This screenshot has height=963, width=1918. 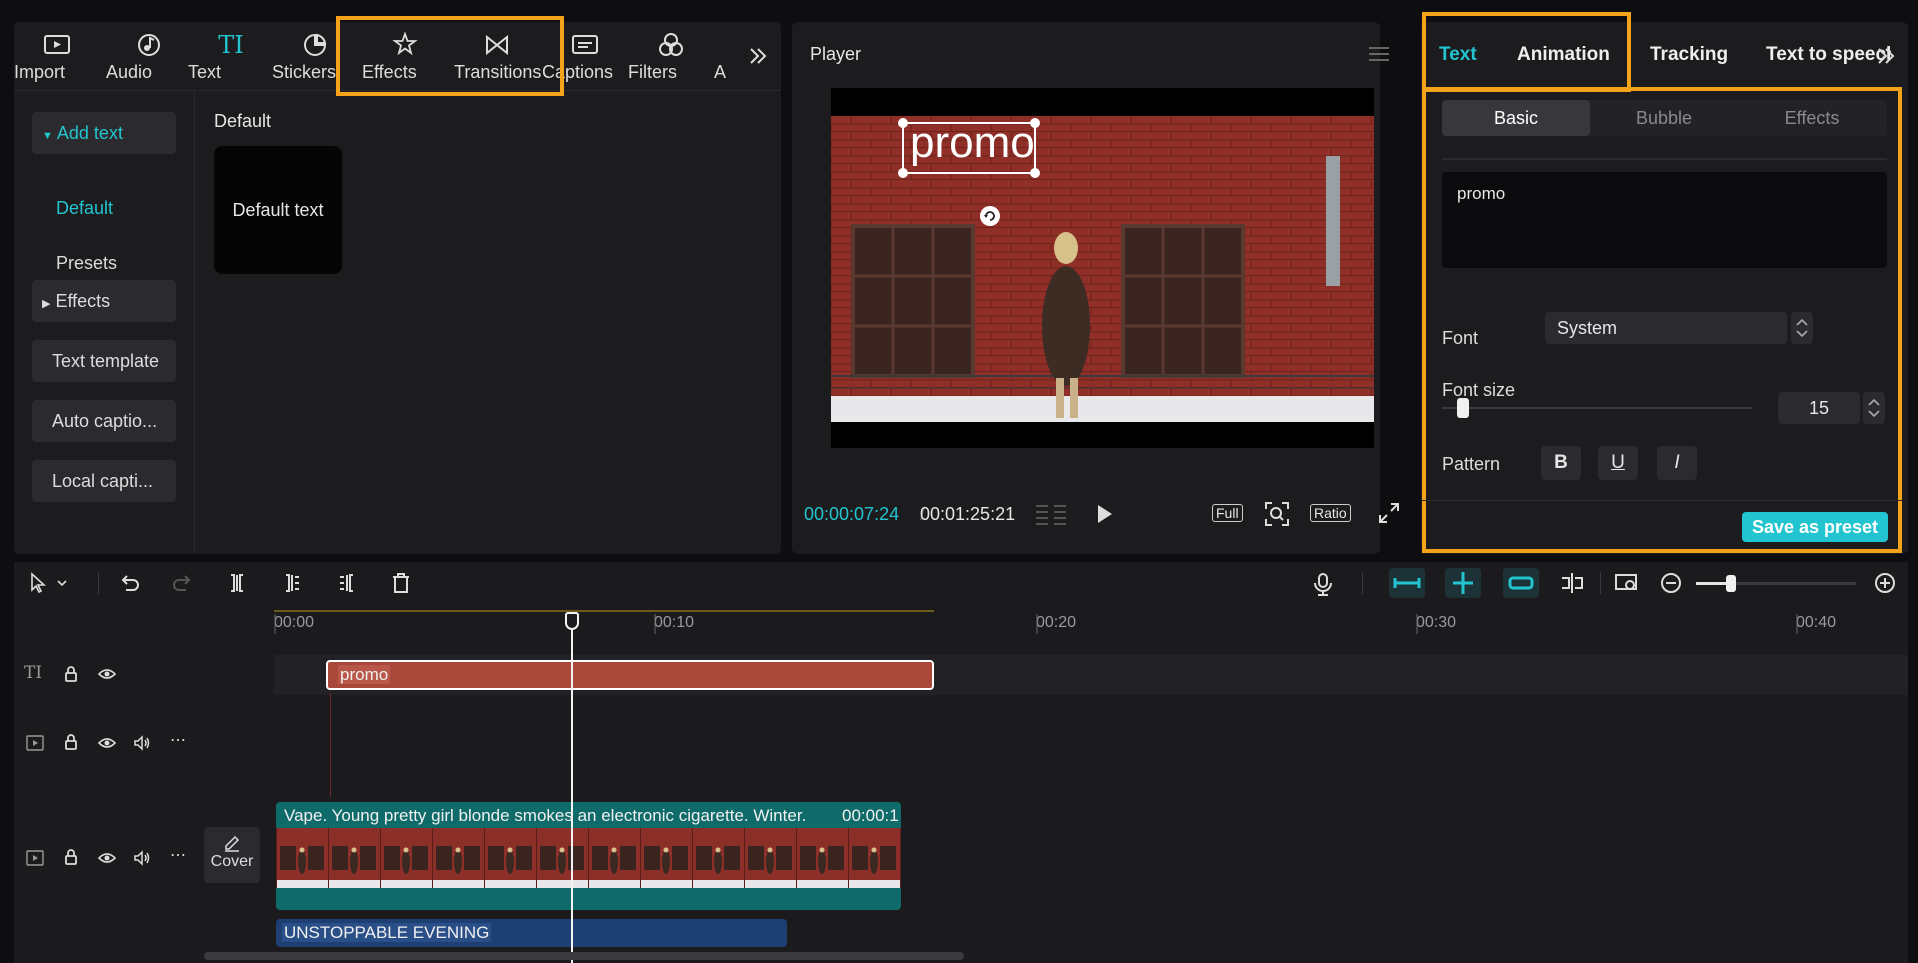 What do you see at coordinates (205, 72) in the screenshot?
I see `tab-label: Text` at bounding box center [205, 72].